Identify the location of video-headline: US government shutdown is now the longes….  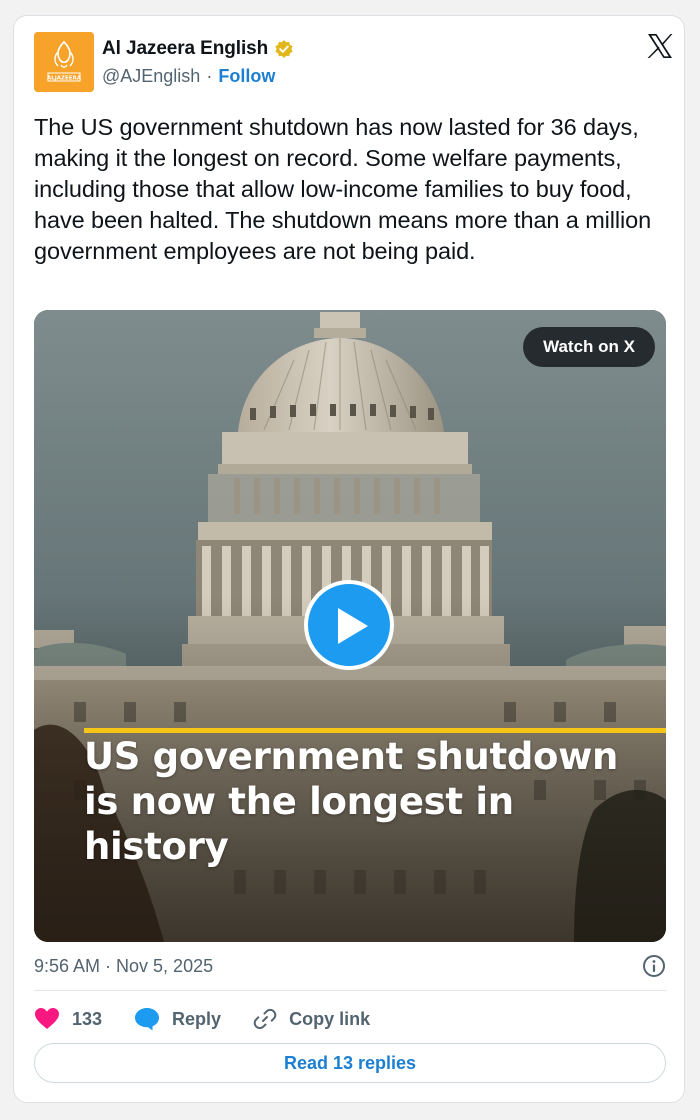
(351, 801).